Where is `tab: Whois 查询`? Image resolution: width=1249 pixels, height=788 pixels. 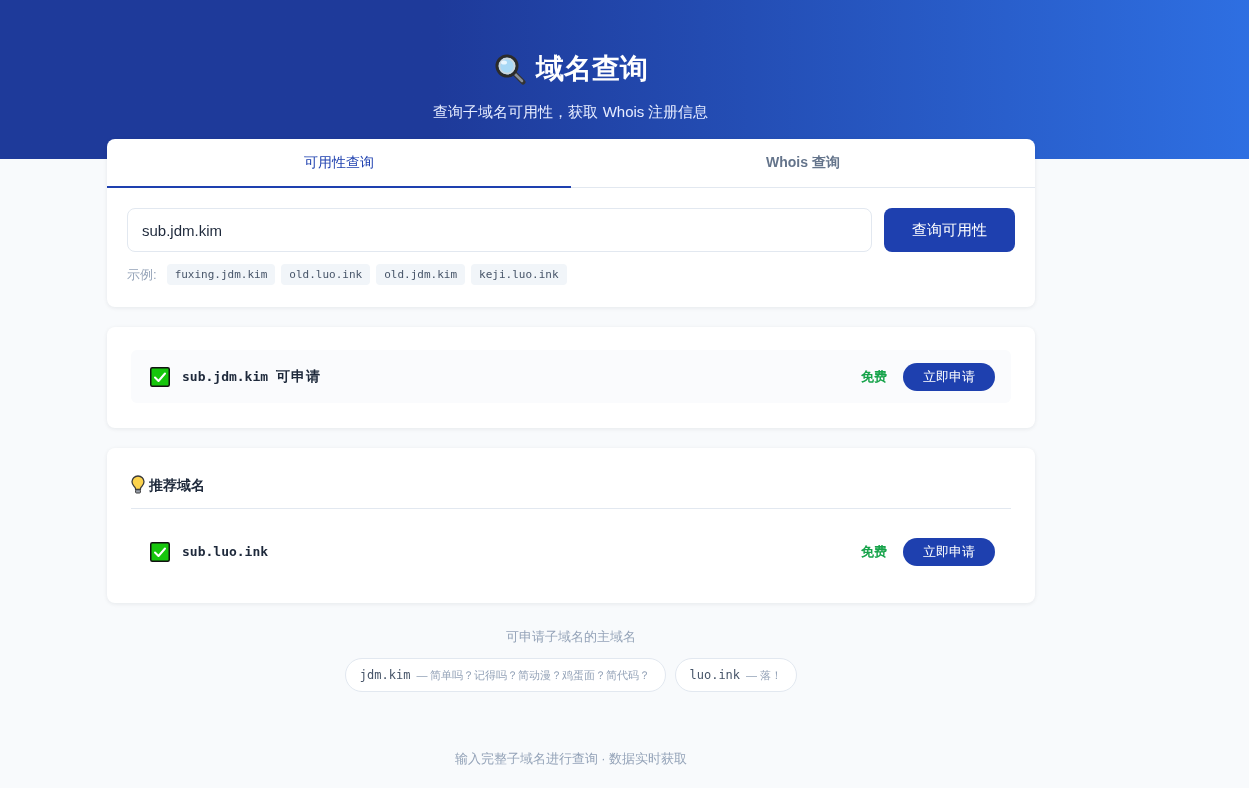
tab: Whois 查询 is located at coordinates (803, 163).